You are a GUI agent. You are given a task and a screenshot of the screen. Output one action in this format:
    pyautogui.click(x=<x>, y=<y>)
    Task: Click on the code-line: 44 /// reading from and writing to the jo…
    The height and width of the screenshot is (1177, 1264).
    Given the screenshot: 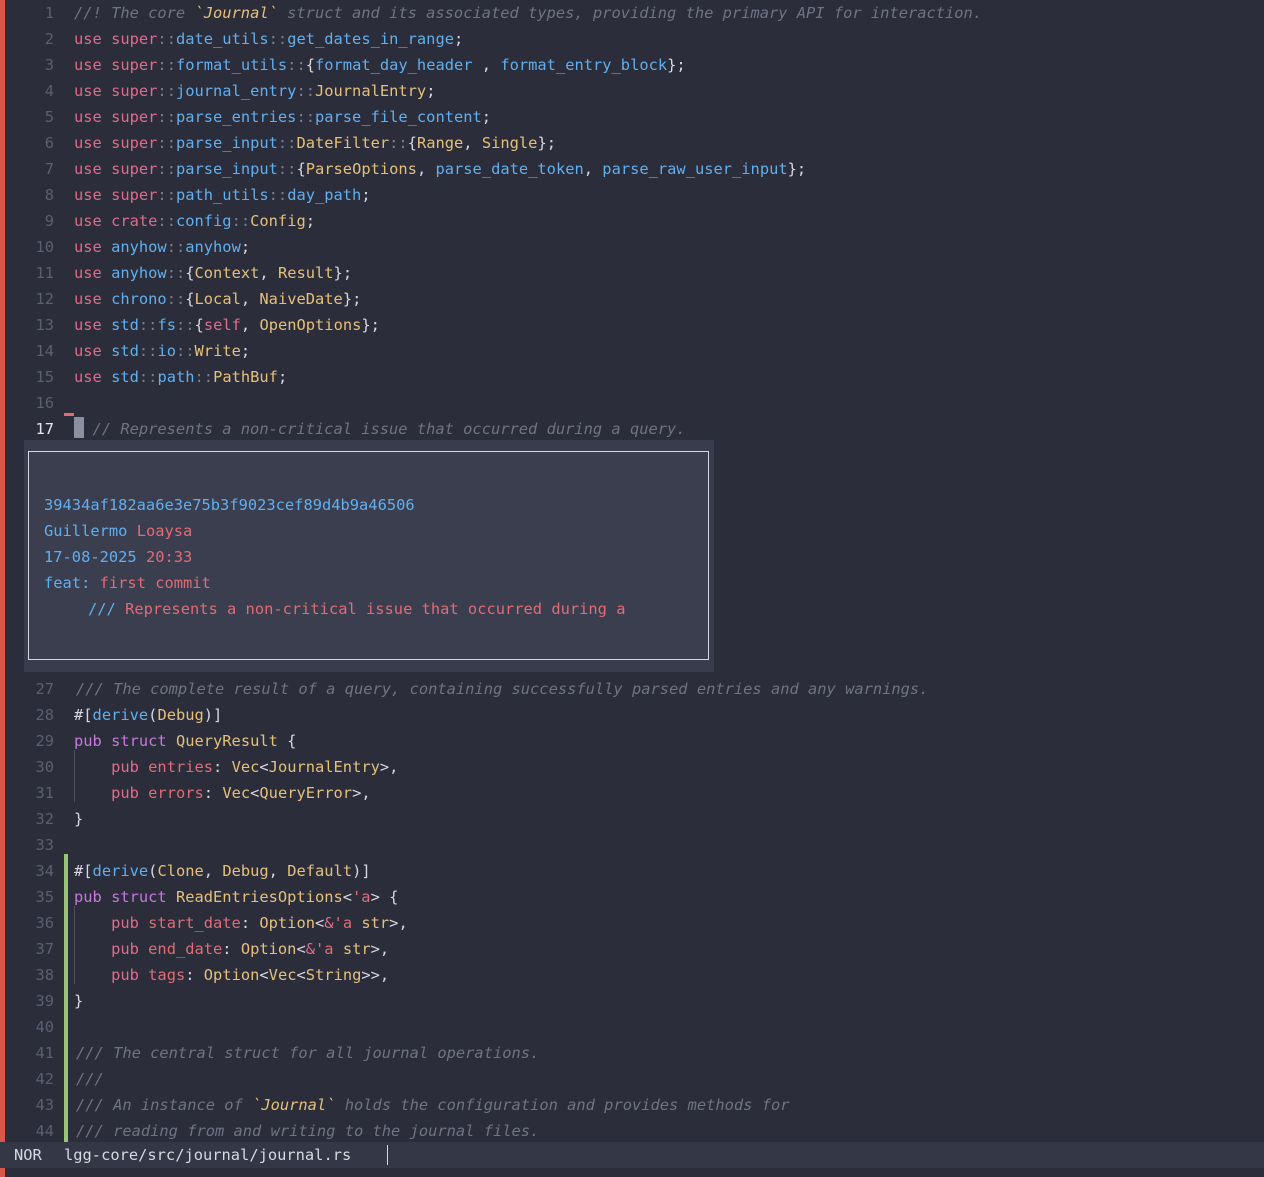 What is the action you would take?
    pyautogui.click(x=632, y=1130)
    